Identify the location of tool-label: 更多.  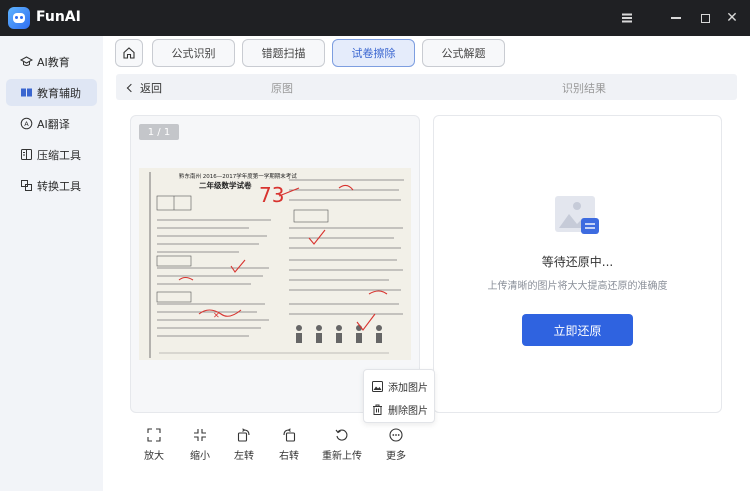
(396, 456).